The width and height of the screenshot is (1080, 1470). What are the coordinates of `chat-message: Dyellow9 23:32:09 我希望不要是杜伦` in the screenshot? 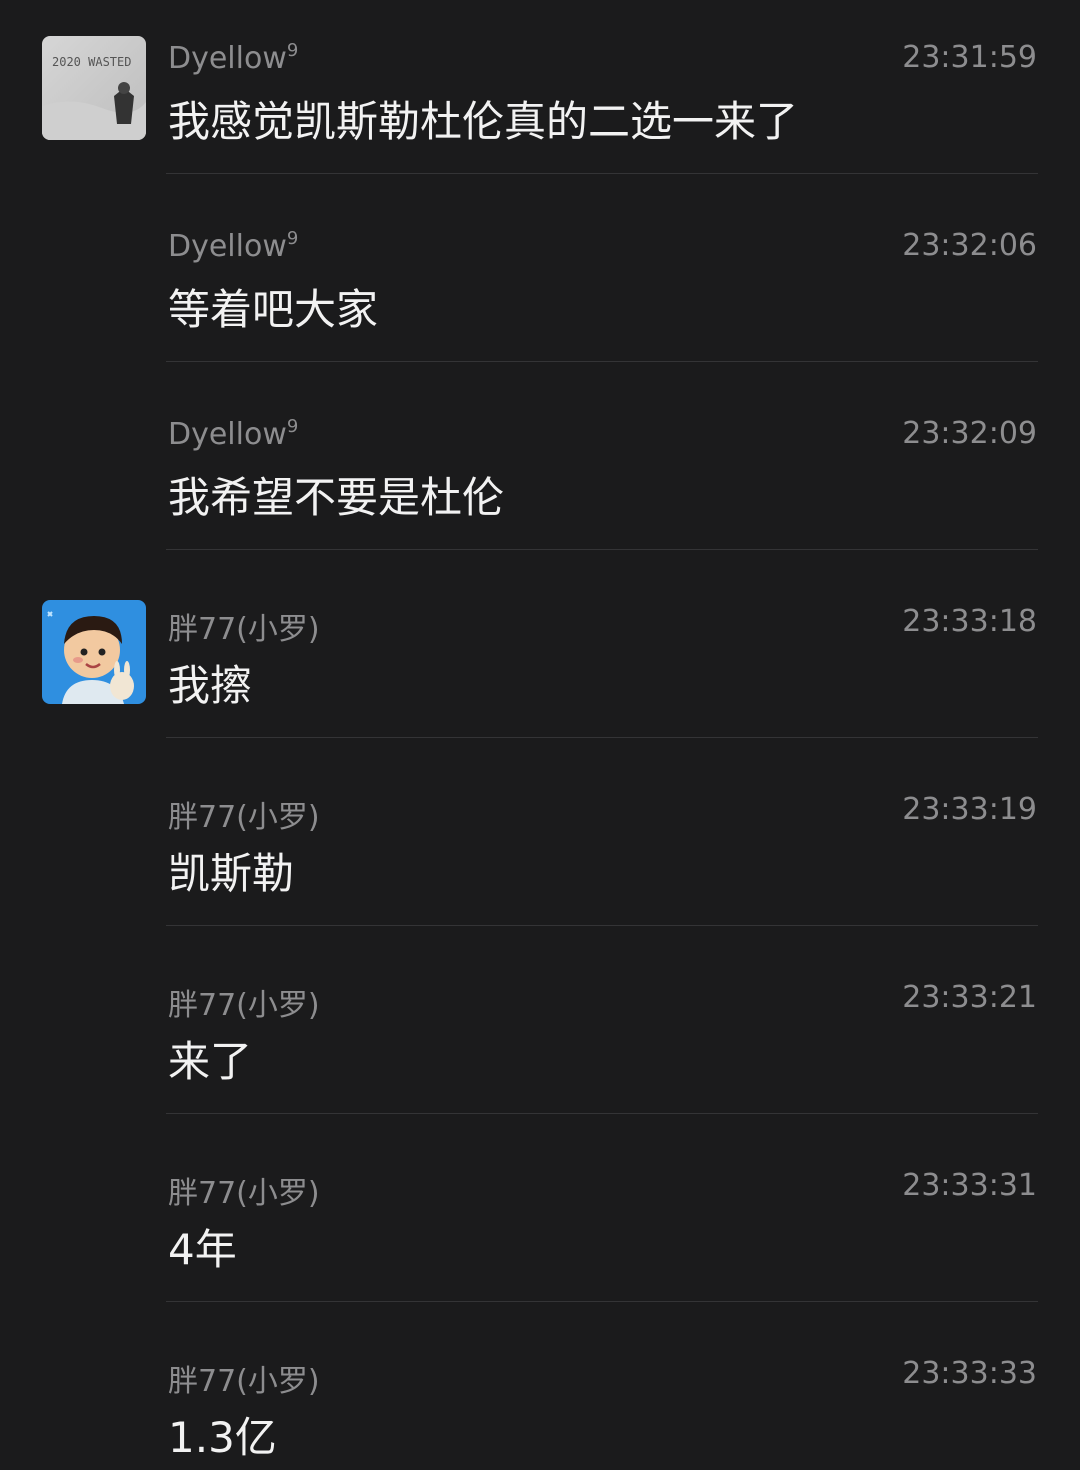 It's located at (540, 470).